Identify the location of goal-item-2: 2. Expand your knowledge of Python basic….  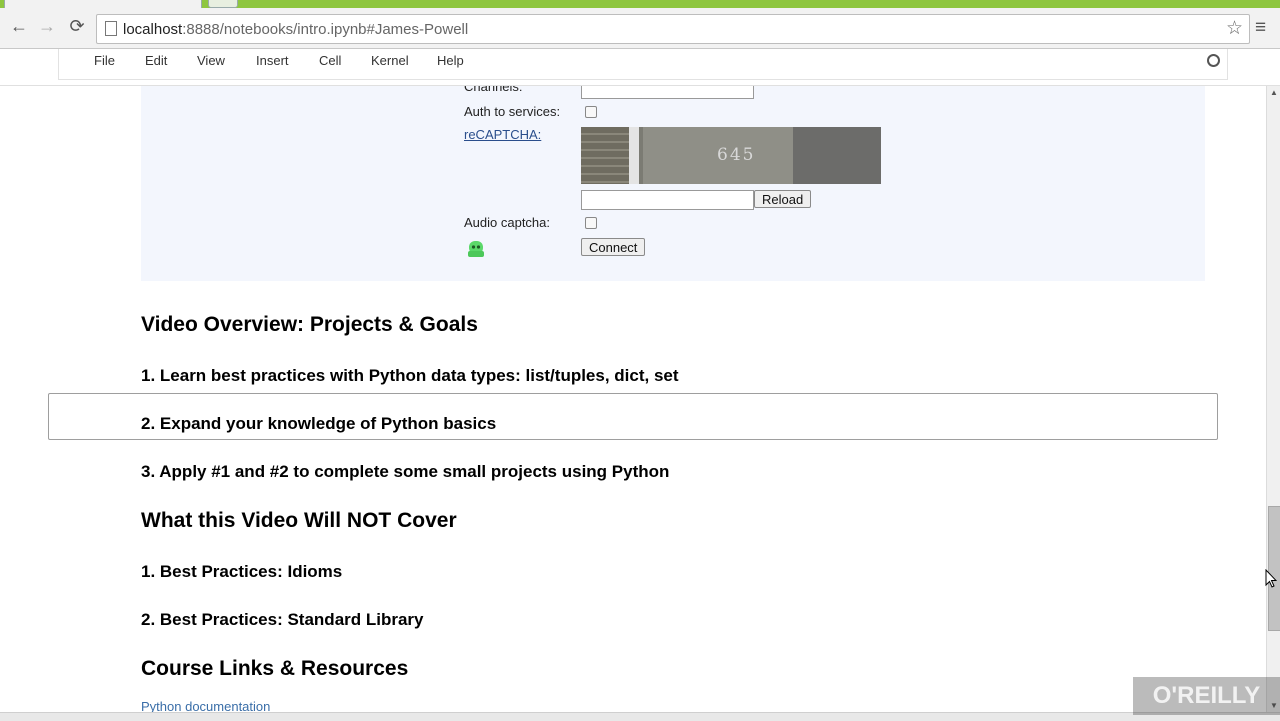
(319, 423).